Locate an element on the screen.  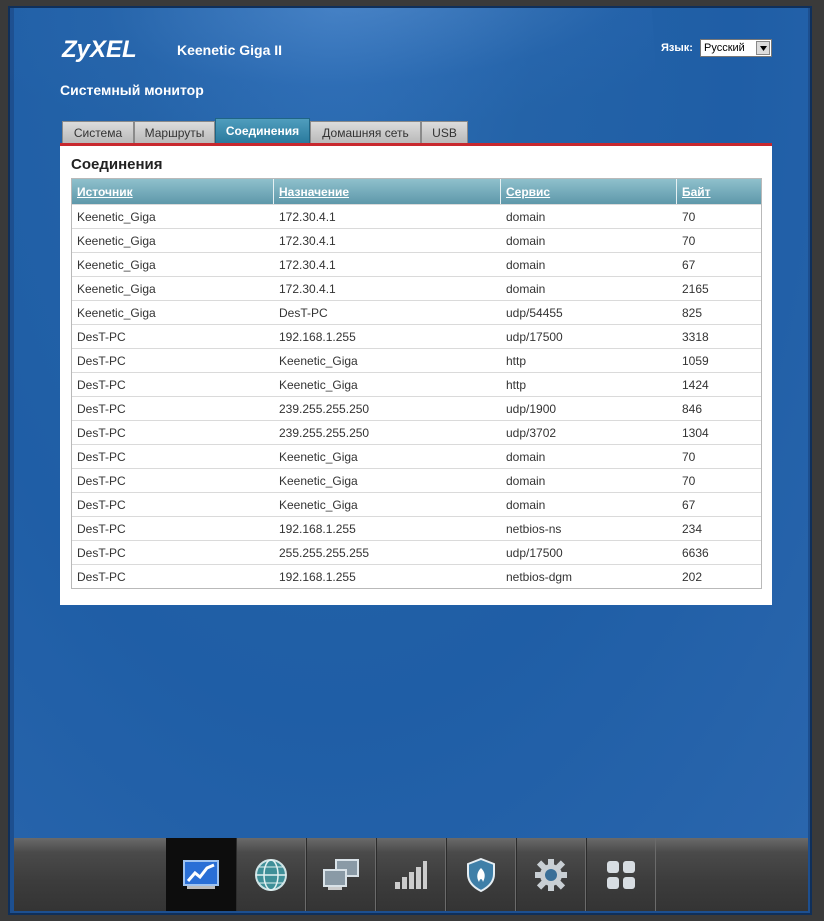
apps-grid-icon is located at coordinates (621, 874).